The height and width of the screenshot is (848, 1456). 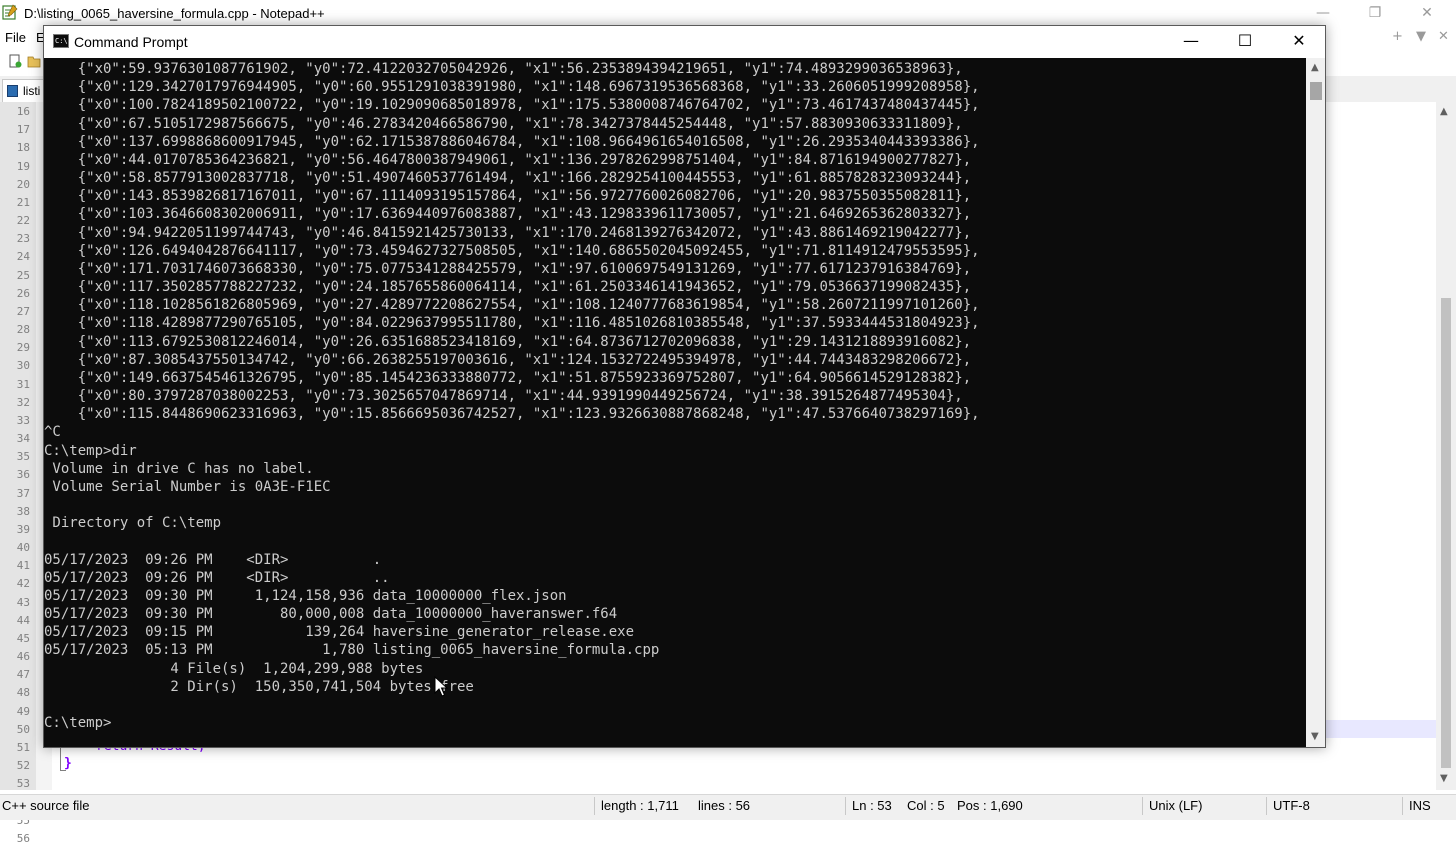 What do you see at coordinates (15, 37) in the screenshot?
I see `menu-file: File` at bounding box center [15, 37].